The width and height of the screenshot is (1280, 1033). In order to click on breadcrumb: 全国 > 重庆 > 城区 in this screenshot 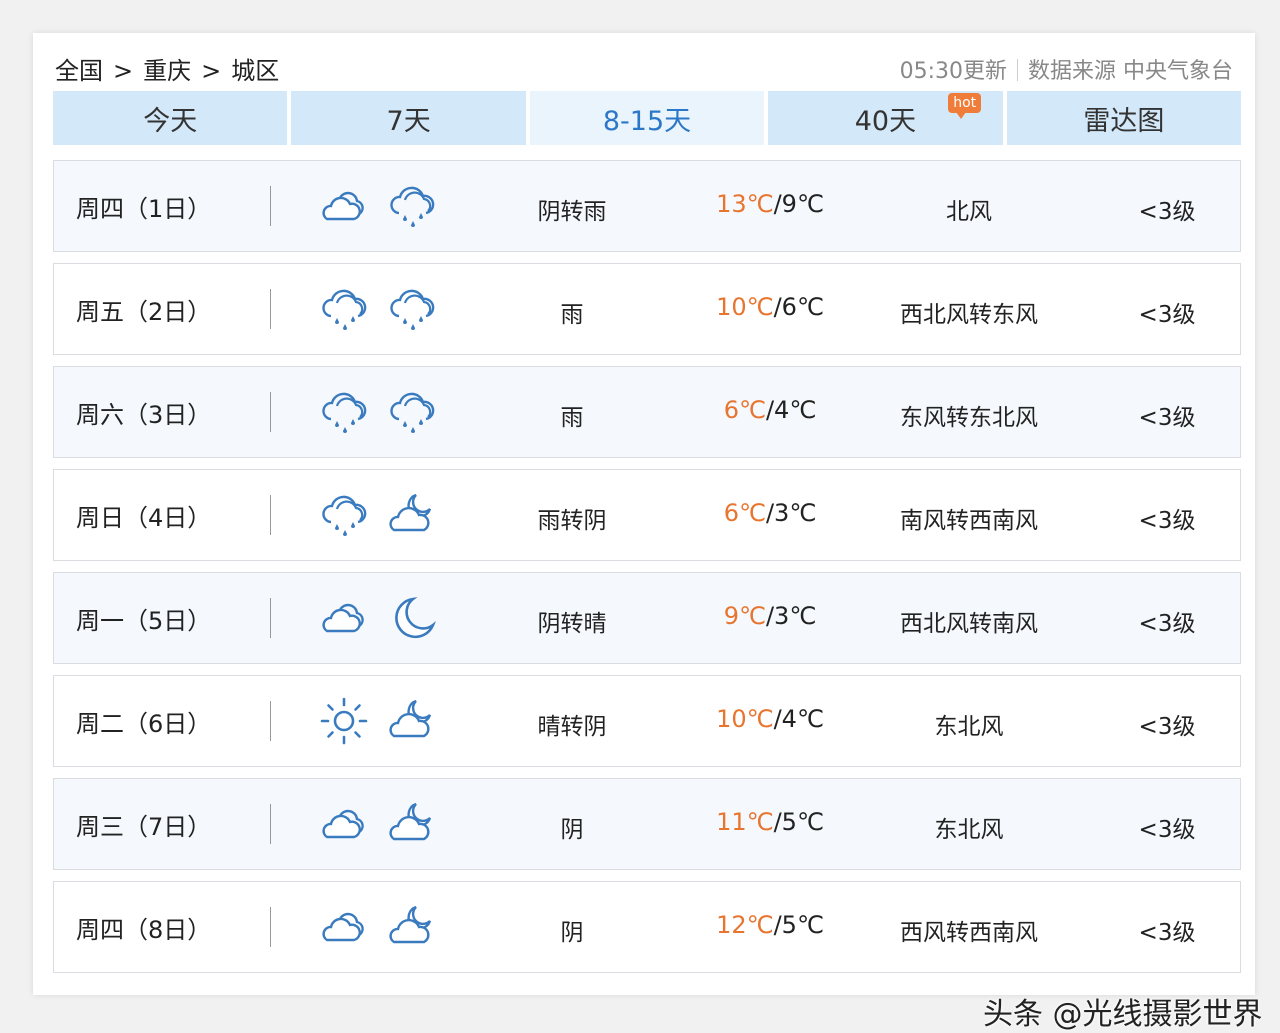, I will do `click(167, 68)`.